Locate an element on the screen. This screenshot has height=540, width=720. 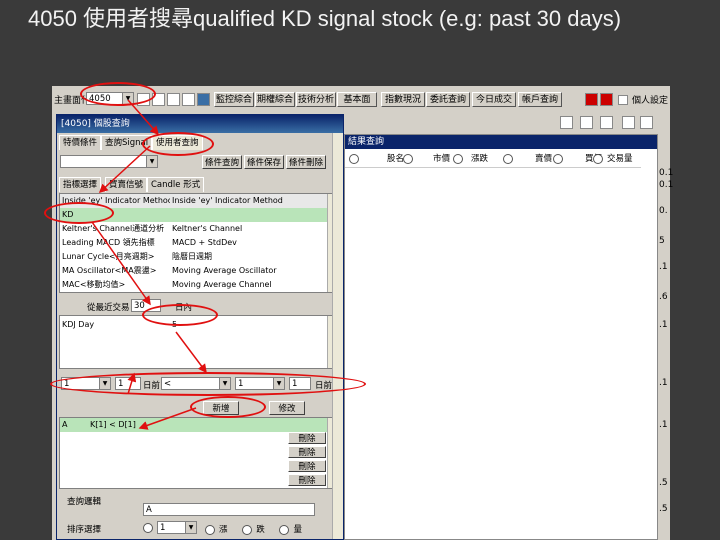
arrow-to-tab is located at coordinates (143, 117).